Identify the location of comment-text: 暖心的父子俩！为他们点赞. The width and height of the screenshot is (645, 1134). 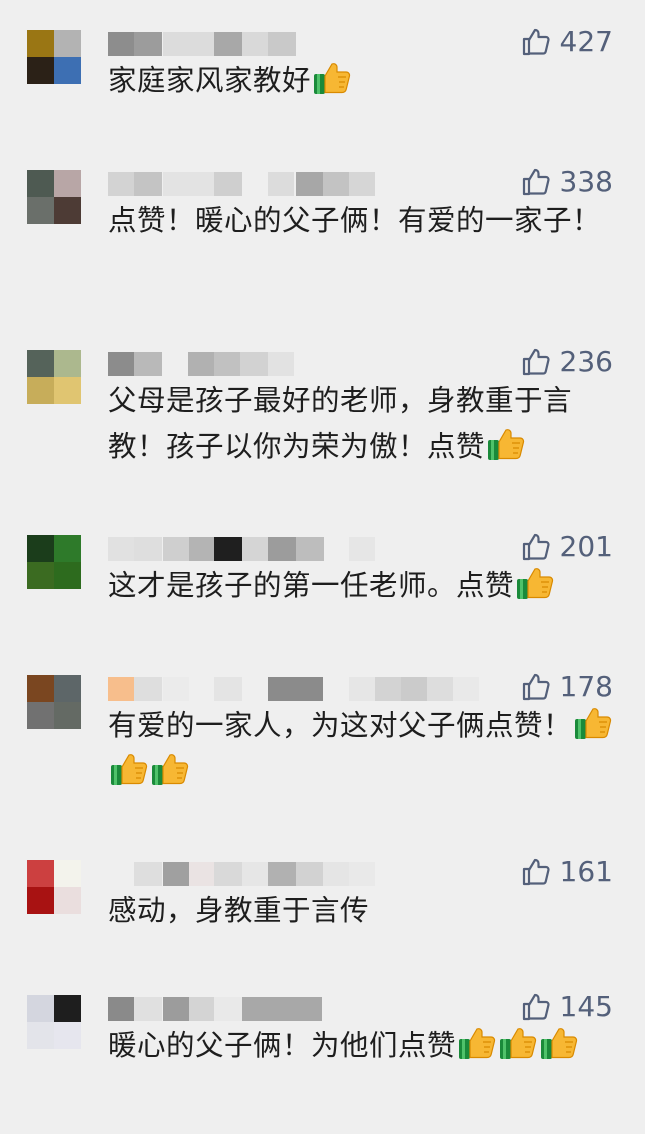
(365, 1046).